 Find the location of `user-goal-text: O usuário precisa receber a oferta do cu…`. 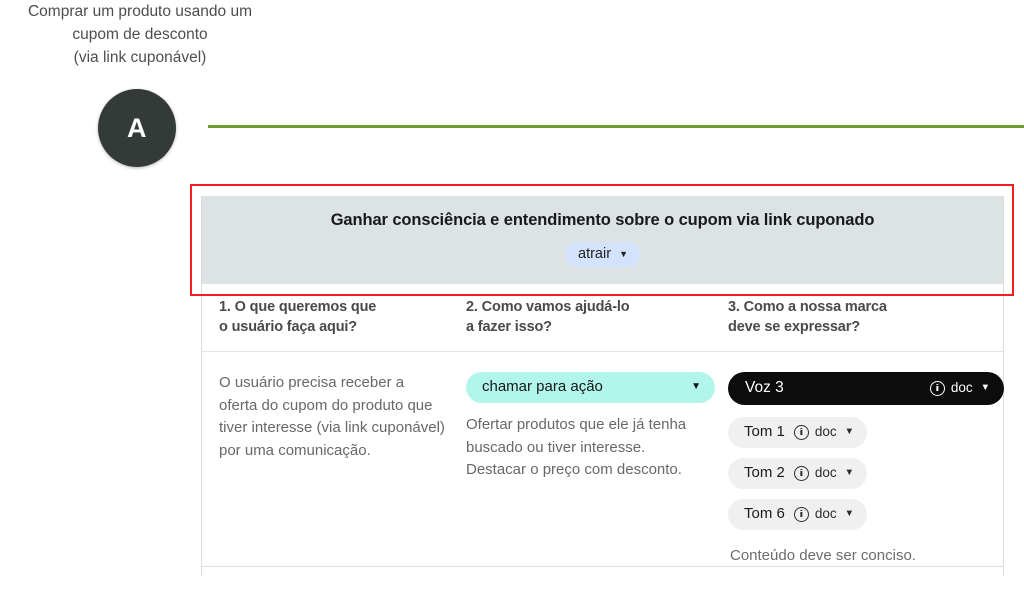

user-goal-text: O usuário precisa receber a oferta do cu… is located at coordinates (332, 416).